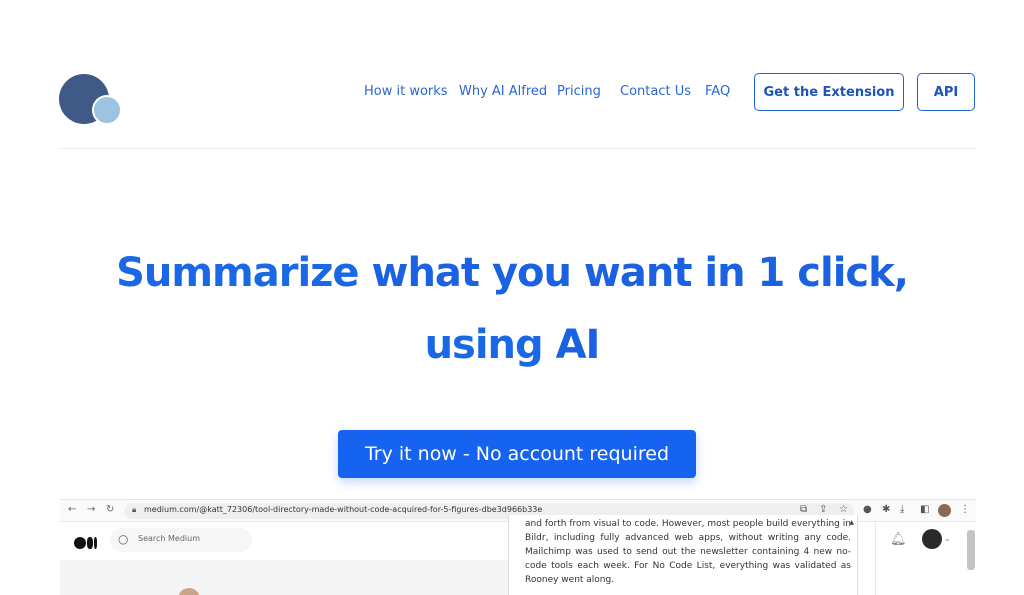 The height and width of the screenshot is (595, 1024). I want to click on search-icon: ○, so click(123, 539).